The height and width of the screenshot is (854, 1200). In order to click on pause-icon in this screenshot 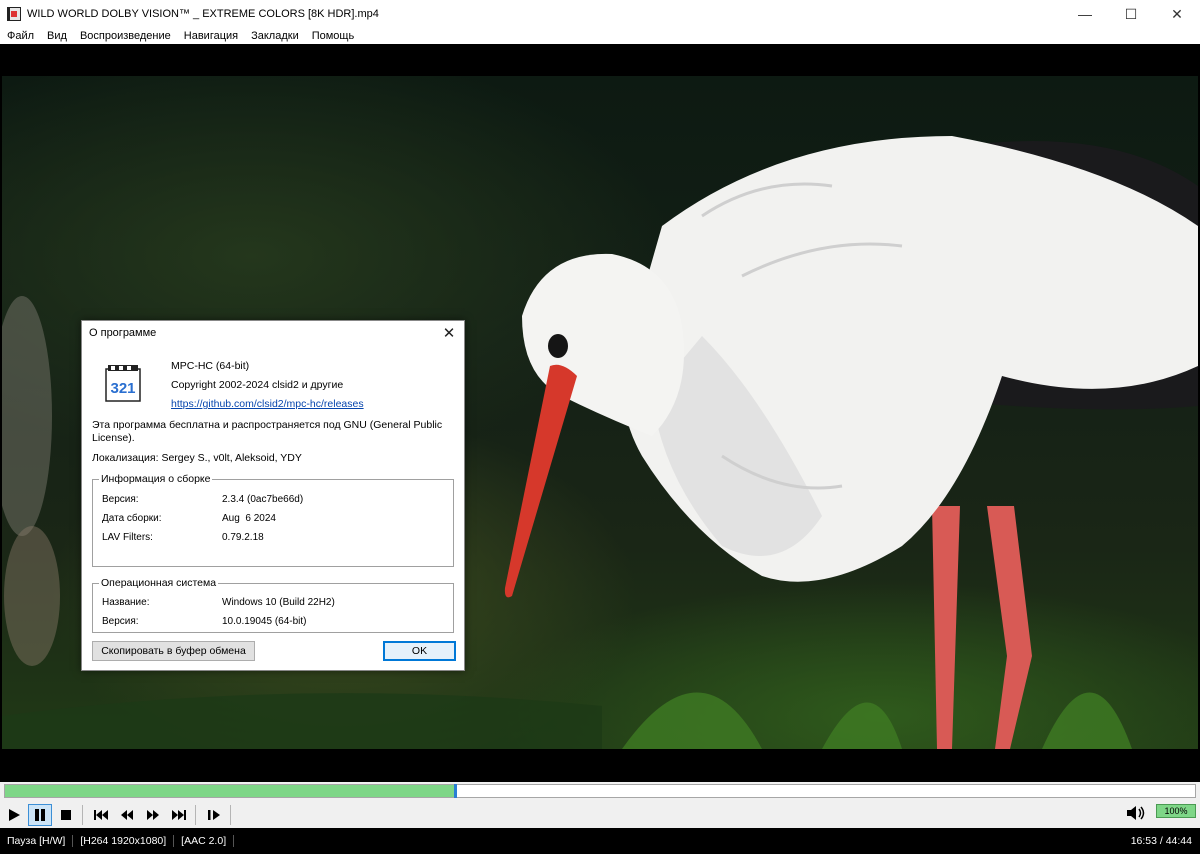, I will do `click(40, 815)`.